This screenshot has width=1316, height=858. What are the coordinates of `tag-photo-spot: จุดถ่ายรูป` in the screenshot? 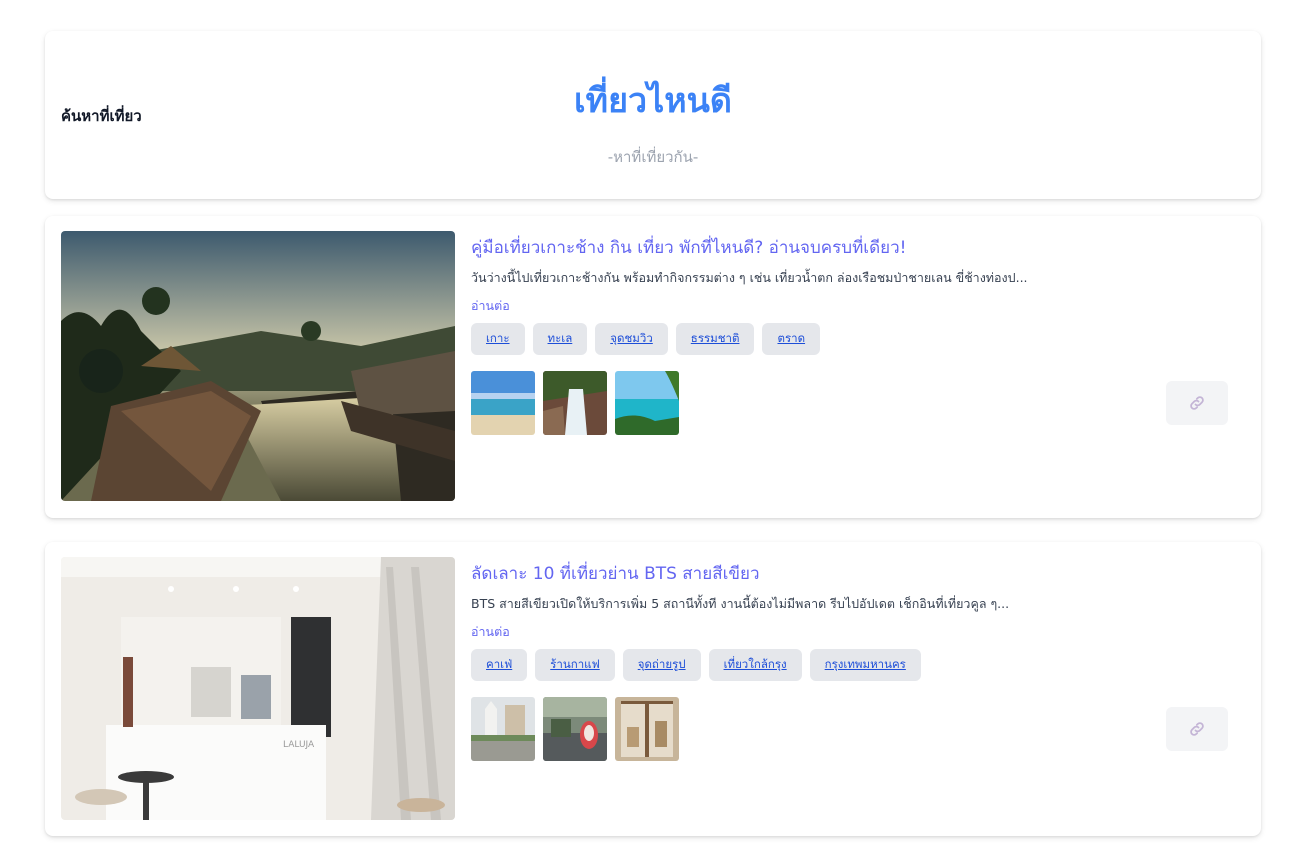 It's located at (661, 665).